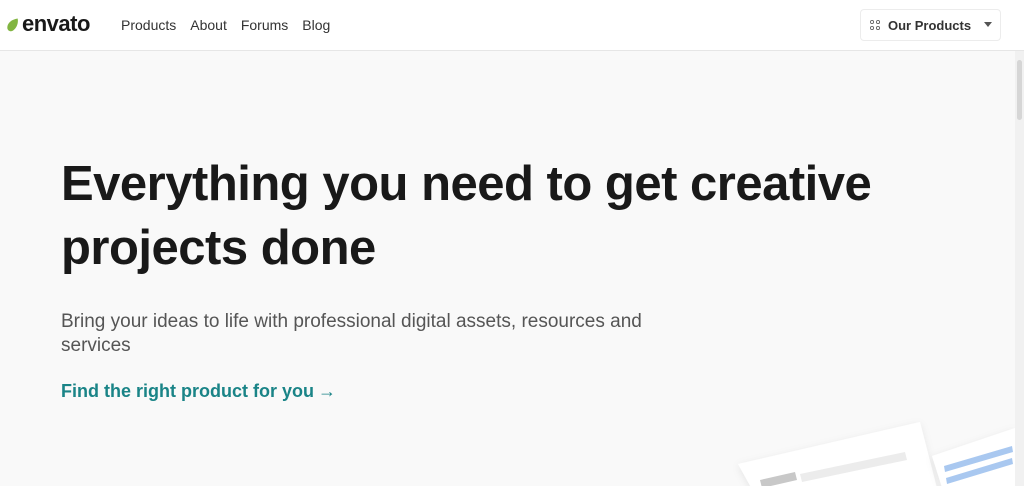 The width and height of the screenshot is (1024, 486). I want to click on cta-label: Find the right product for you, so click(187, 391).